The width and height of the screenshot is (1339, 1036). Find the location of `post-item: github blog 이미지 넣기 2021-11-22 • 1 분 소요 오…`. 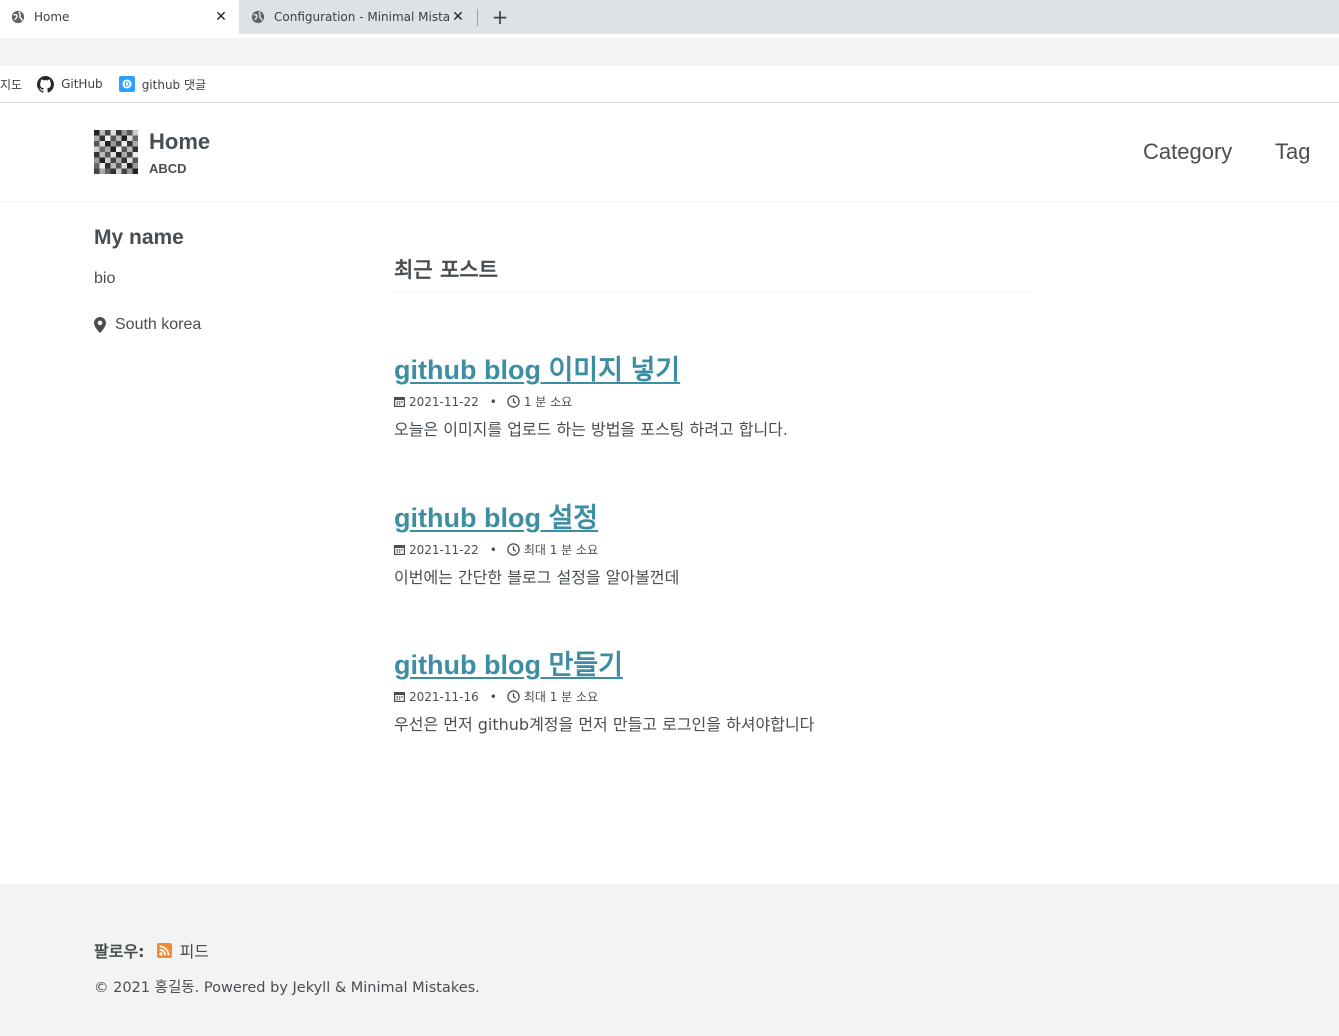

post-item: github blog 이미지 넣기 2021-11-22 • 1 분 소요 오… is located at coordinates (744, 394).